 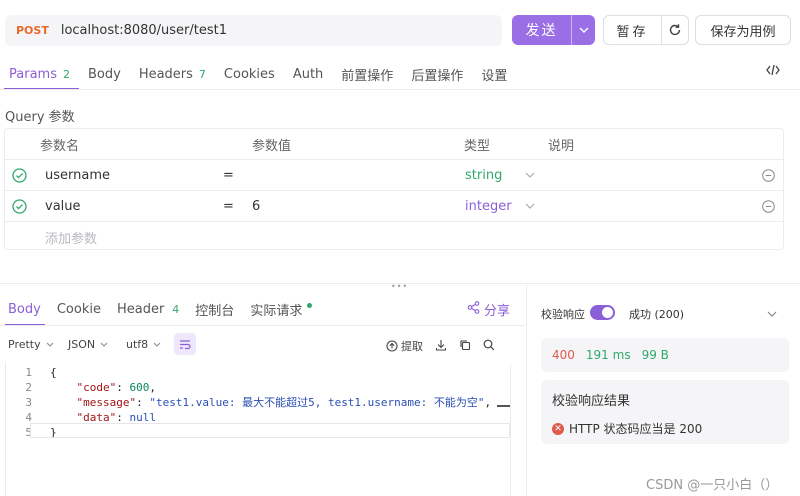 What do you see at coordinates (253, 30) in the screenshot?
I see `url-bar: POST localhost:8080/user/test1` at bounding box center [253, 30].